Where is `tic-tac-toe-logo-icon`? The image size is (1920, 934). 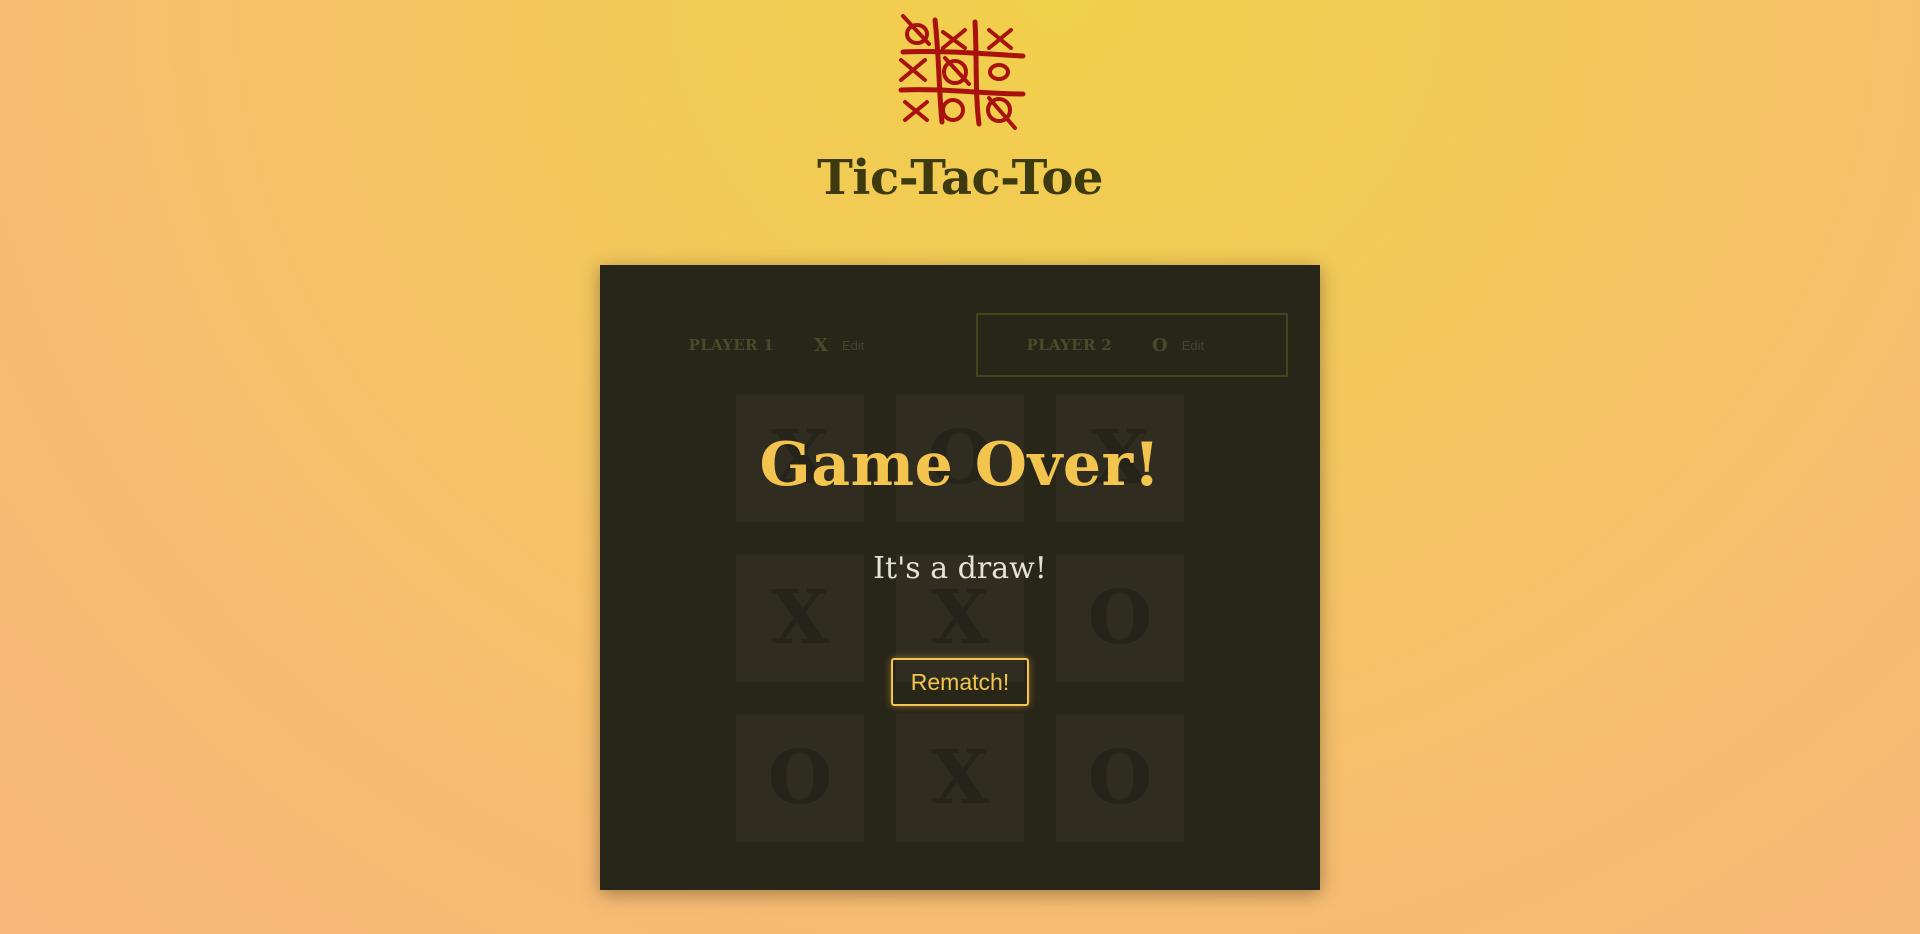 tic-tac-toe-logo-icon is located at coordinates (961, 72).